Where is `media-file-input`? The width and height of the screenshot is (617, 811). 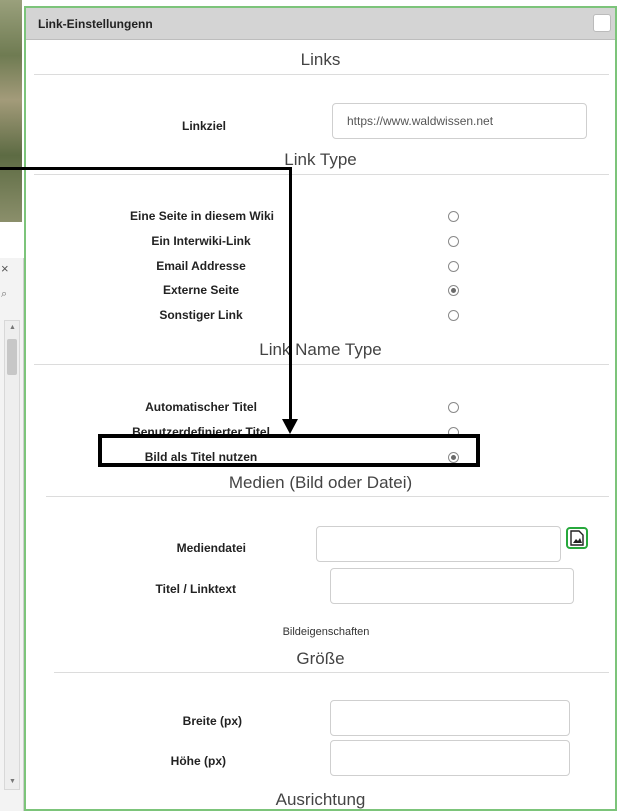
media-file-input is located at coordinates (438, 544).